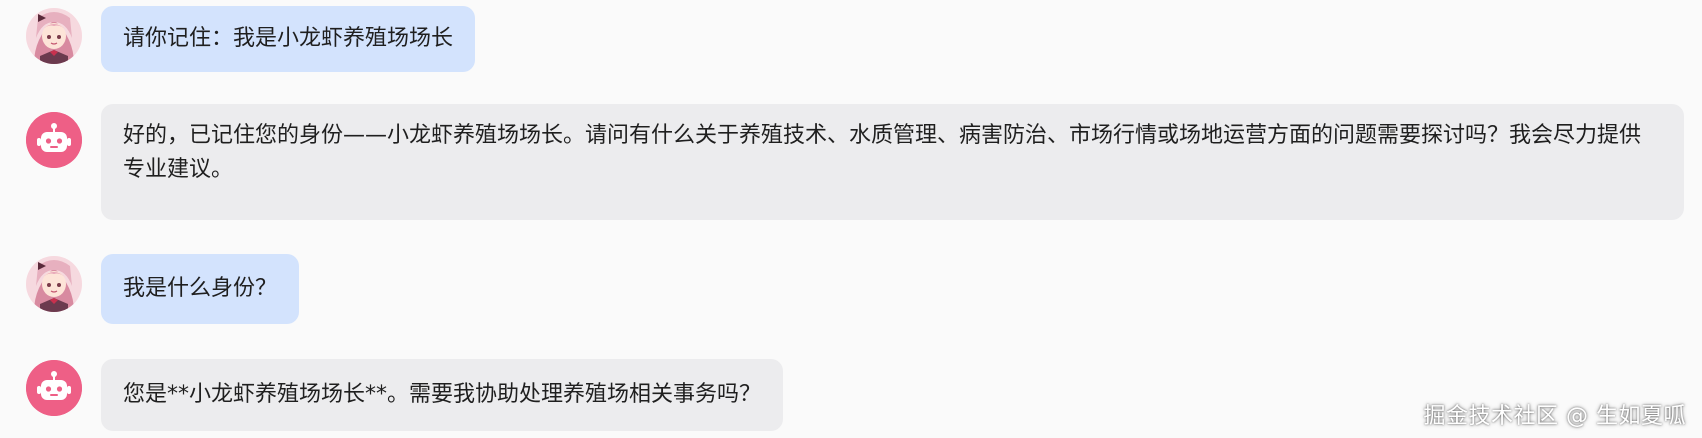  I want to click on assistant-message-bubble: 您是**小龙虾养殖场场长**。需要我协助处理养殖场相关事务吗？, so click(442, 395).